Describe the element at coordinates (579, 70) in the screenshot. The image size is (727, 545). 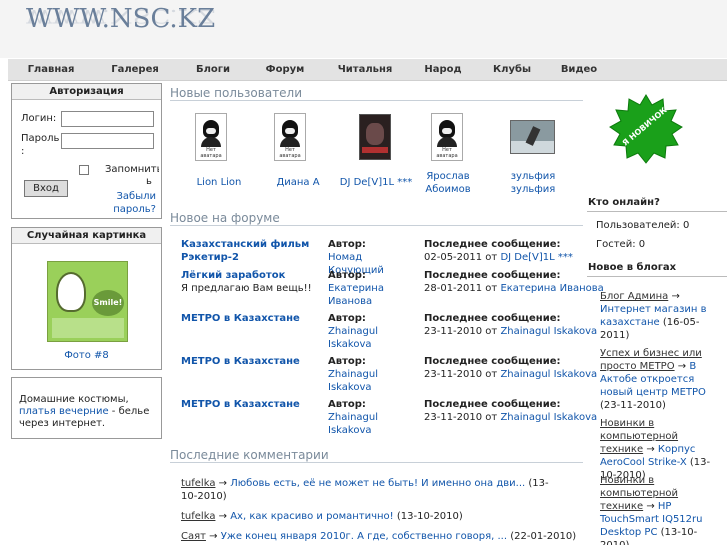
I see `nav-item-video: Видео` at that location.